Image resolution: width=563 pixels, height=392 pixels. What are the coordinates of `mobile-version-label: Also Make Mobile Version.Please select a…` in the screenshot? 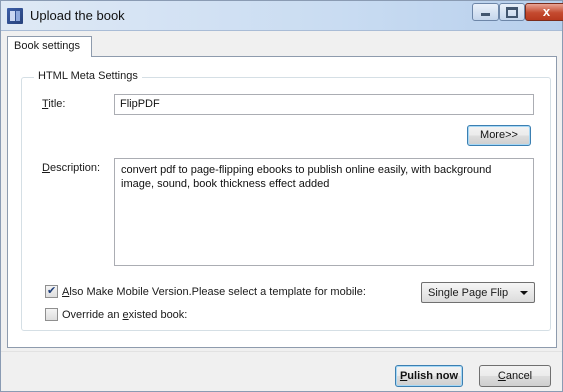 It's located at (214, 292).